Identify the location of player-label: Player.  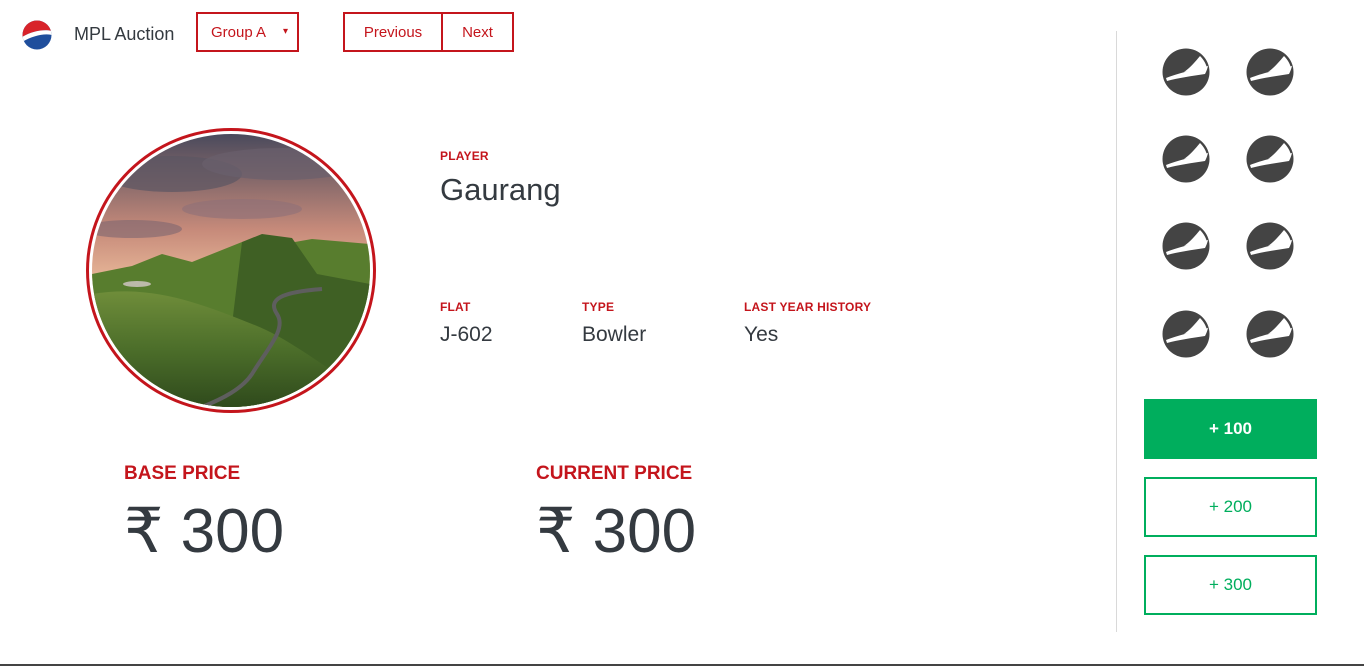
(464, 156).